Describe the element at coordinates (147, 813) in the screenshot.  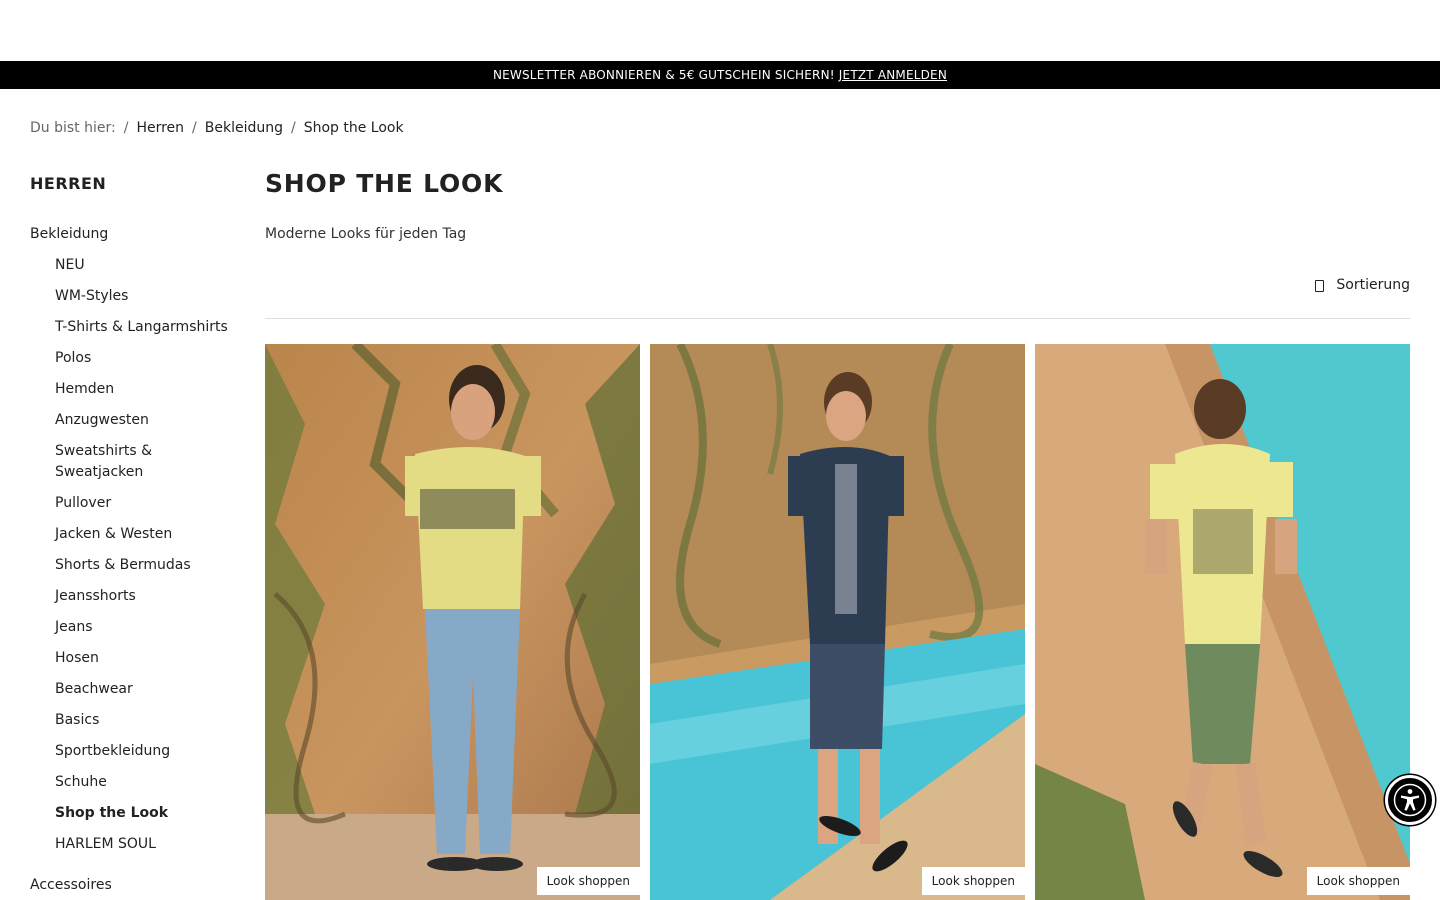
I see `sidebar-item-shop-the-look: Shop the Look` at that location.